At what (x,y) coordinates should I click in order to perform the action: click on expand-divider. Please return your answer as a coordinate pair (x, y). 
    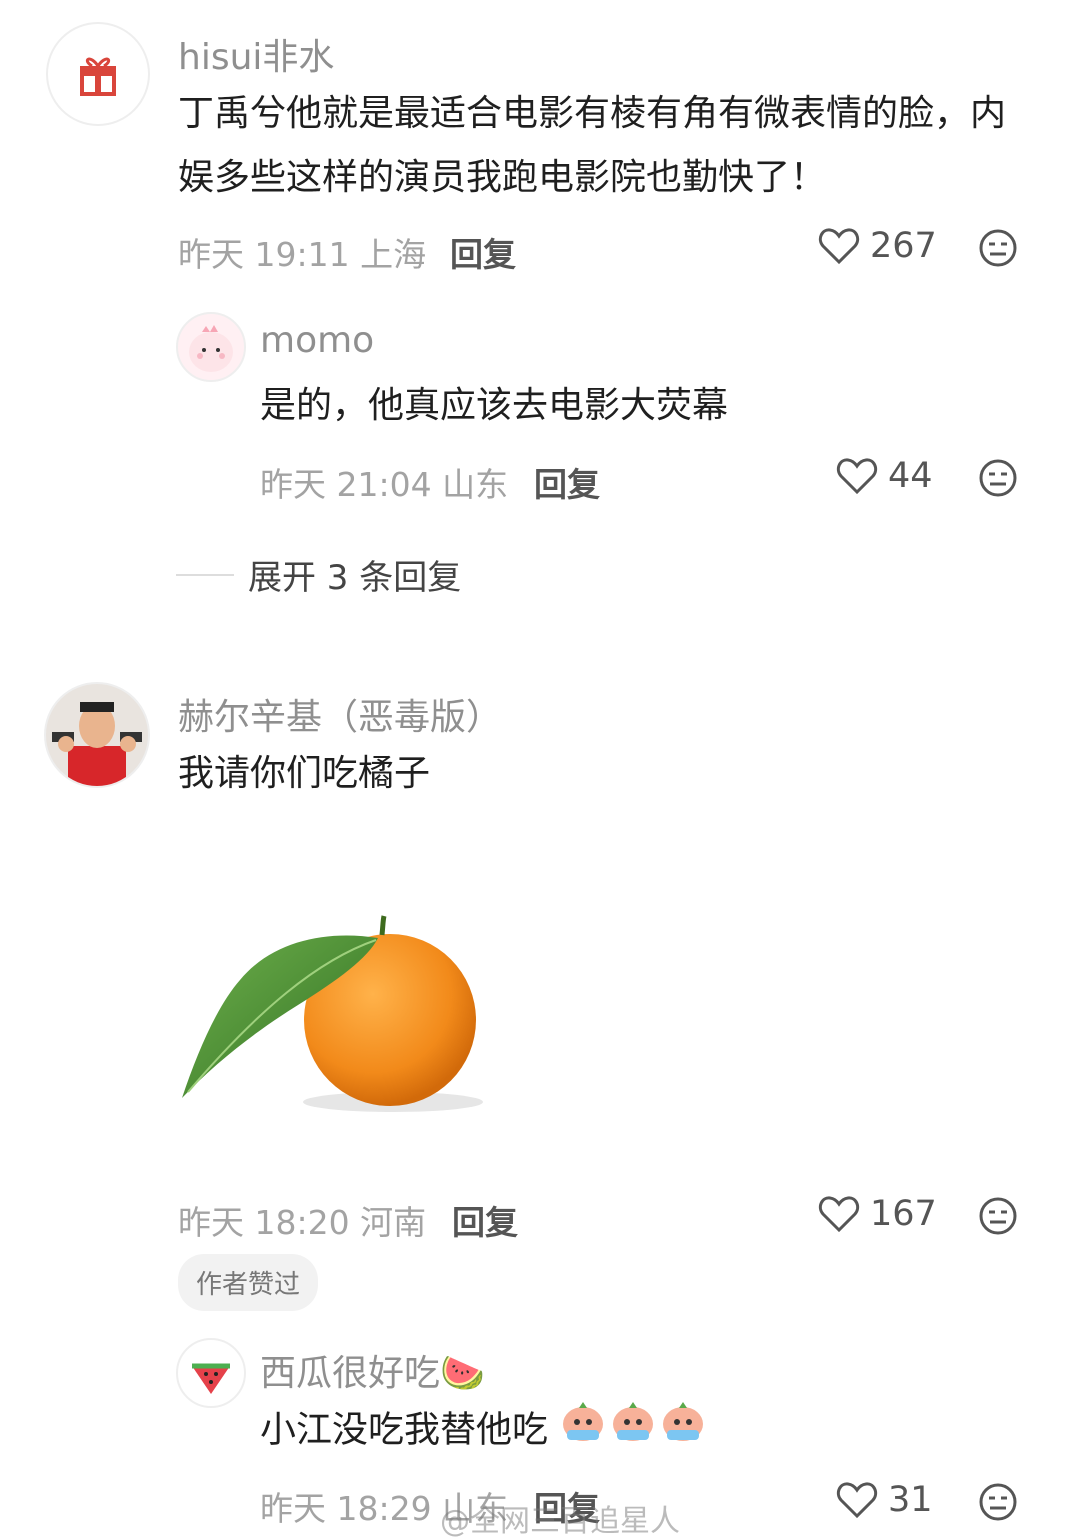
    Looking at the image, I should click on (205, 574).